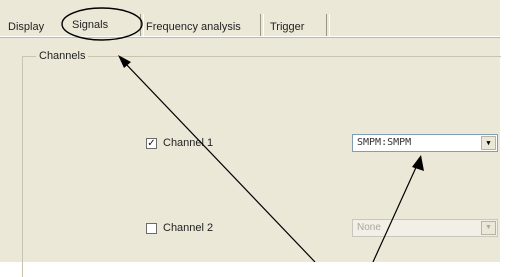  I want to click on tab-signals: Signals, so click(90, 25).